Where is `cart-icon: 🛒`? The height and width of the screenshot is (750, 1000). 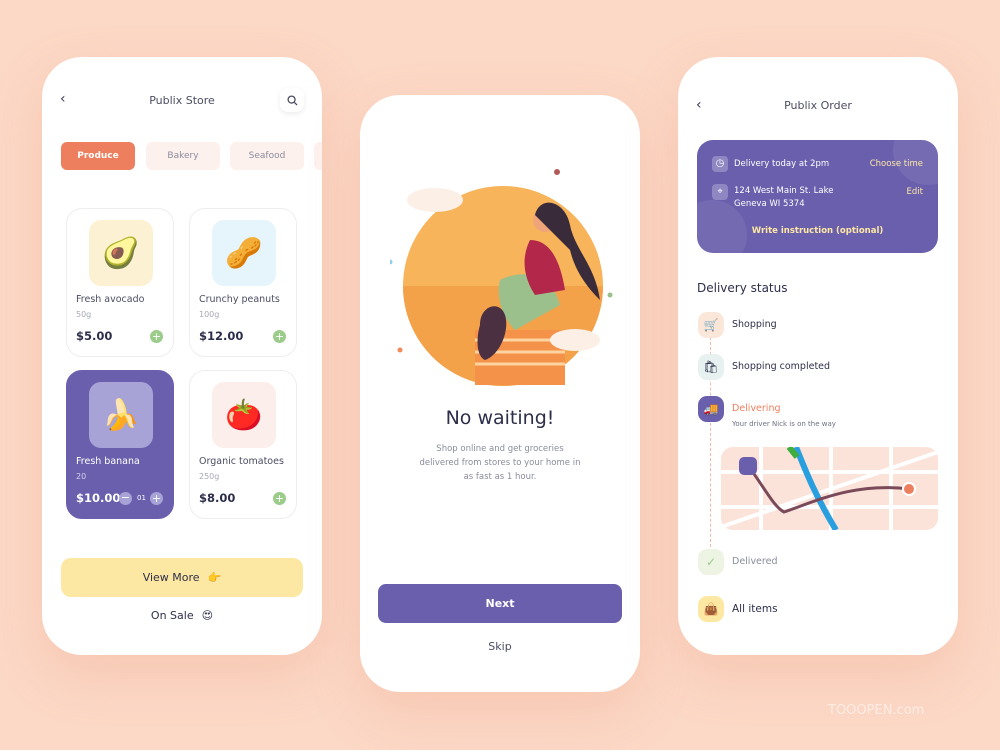
cart-icon: 🛒 is located at coordinates (711, 325).